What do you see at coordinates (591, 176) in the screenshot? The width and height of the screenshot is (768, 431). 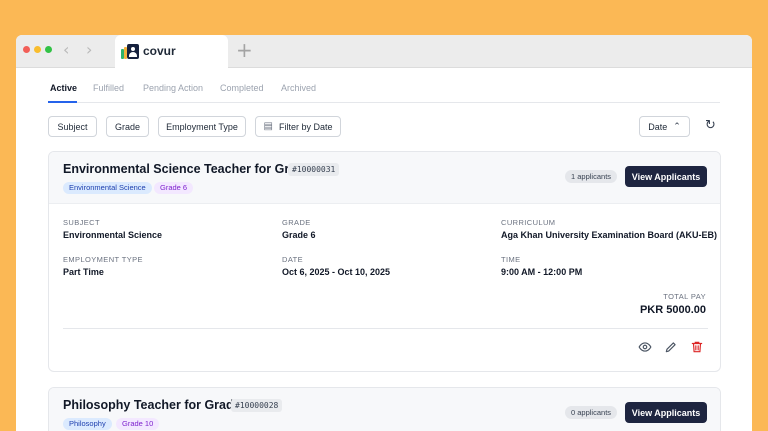 I see `applicant-count-badge: 1 applicants` at bounding box center [591, 176].